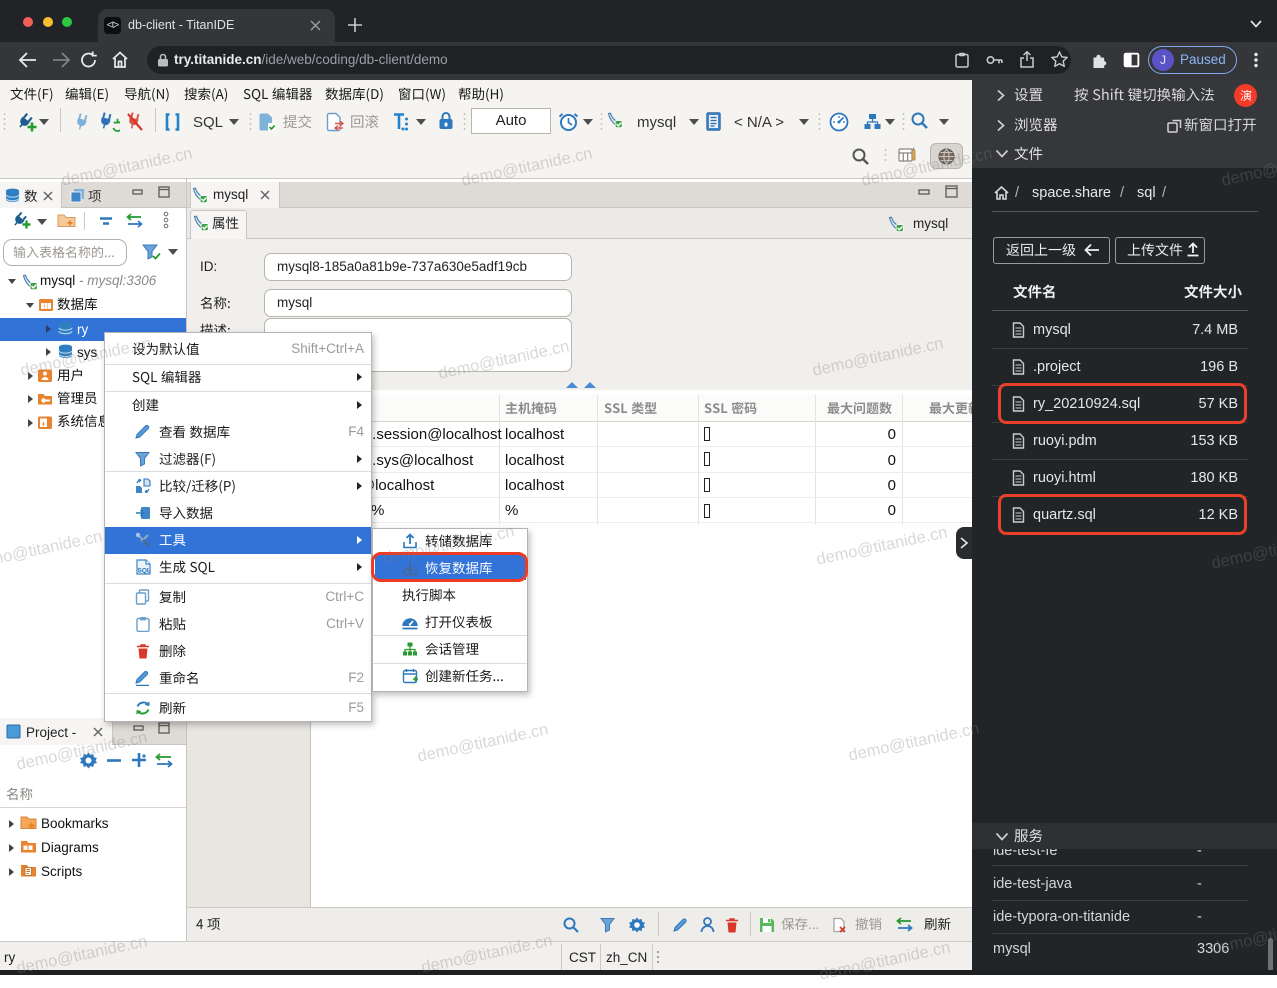  Describe the element at coordinates (144, 571) in the screenshot. I see `svg-text: SQL` at that location.